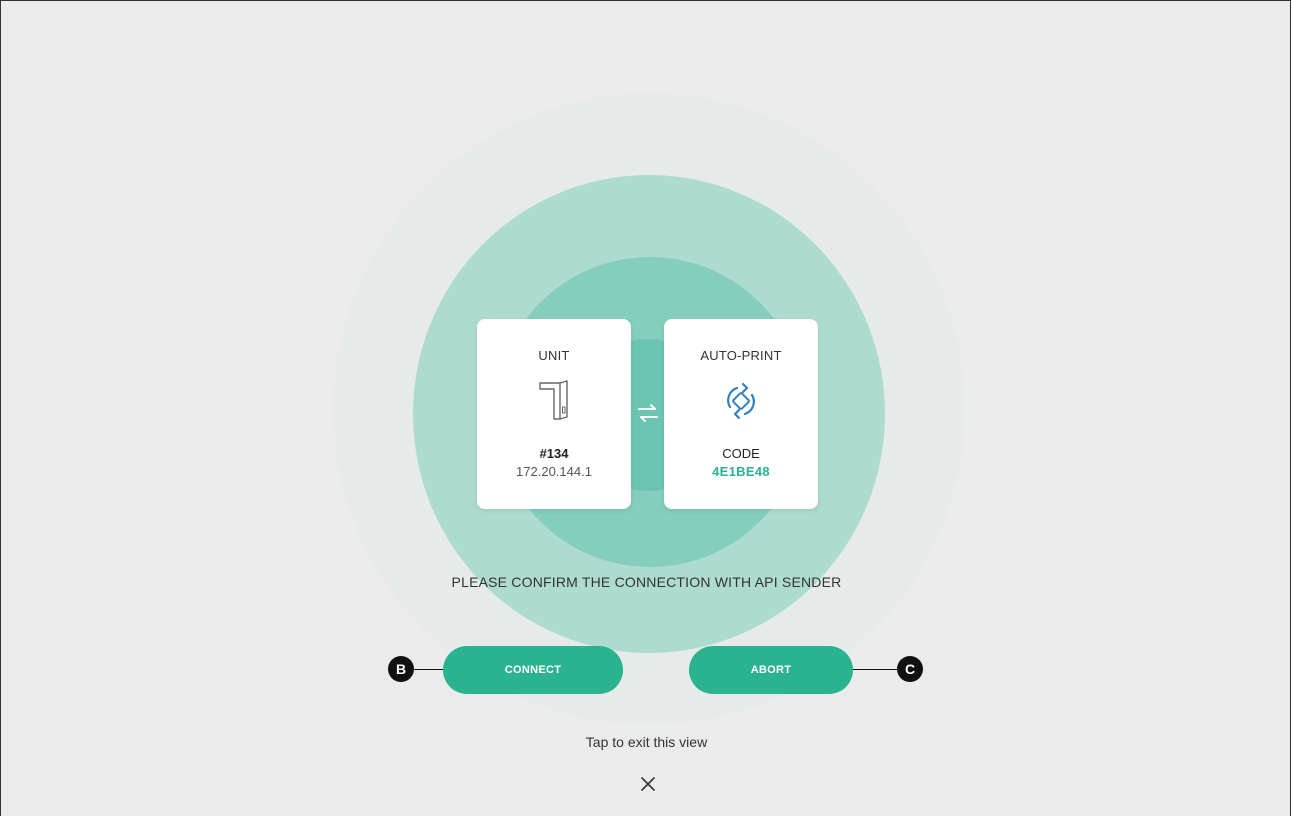  Describe the element at coordinates (910, 669) in the screenshot. I see `callout-marker-c: C` at that location.